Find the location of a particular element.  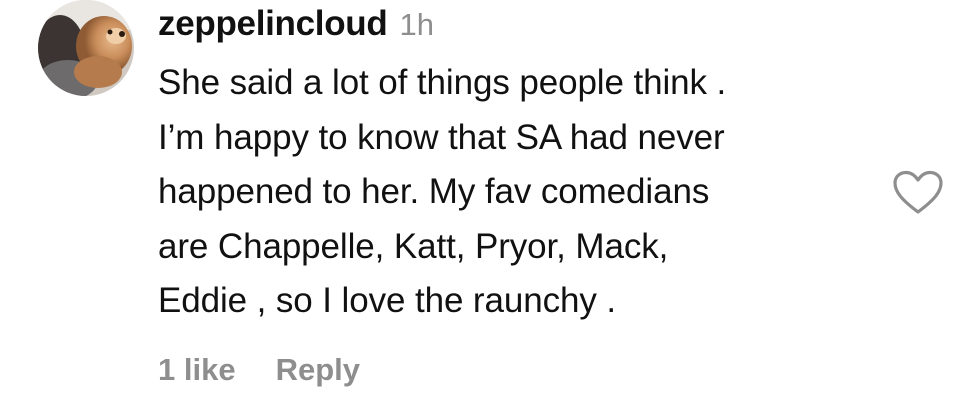

heart-outline-icon is located at coordinates (918, 192).